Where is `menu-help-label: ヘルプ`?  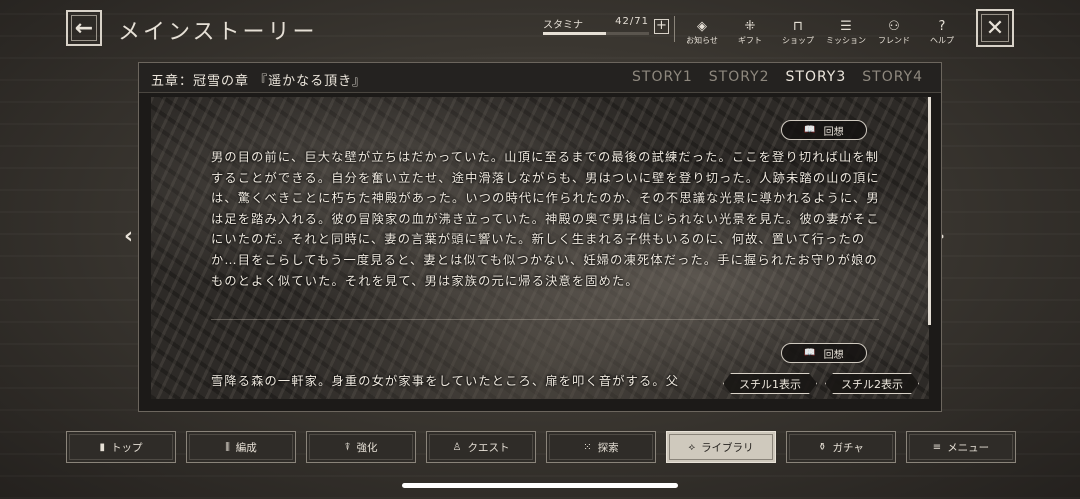 menu-help-label: ヘルプ is located at coordinates (942, 40).